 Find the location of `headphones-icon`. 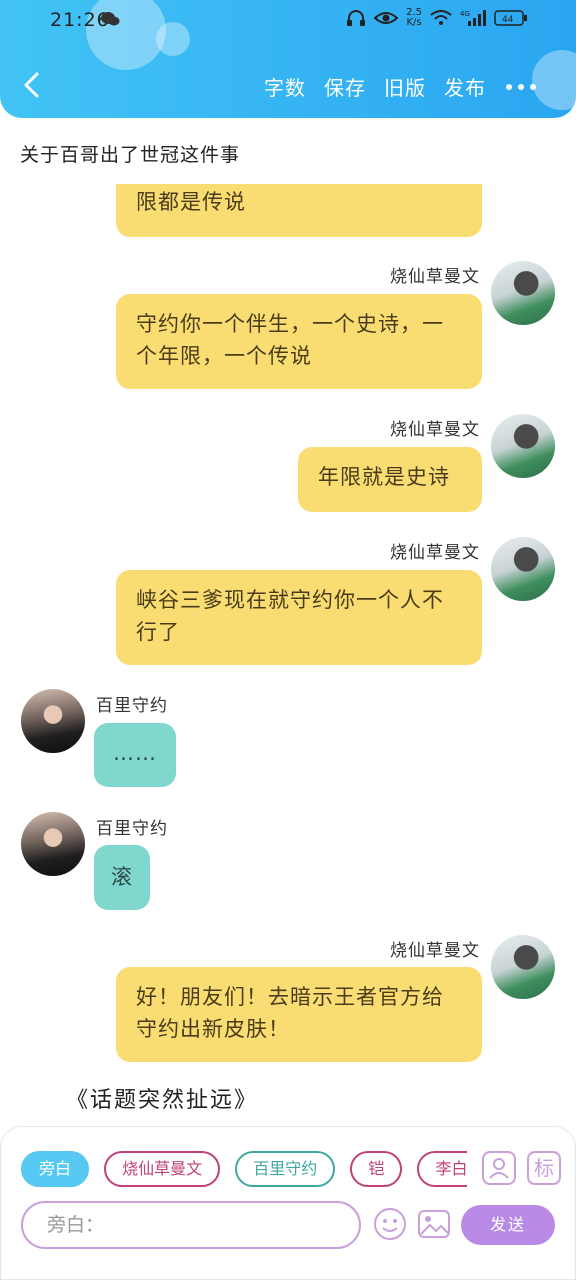

headphones-icon is located at coordinates (356, 18).